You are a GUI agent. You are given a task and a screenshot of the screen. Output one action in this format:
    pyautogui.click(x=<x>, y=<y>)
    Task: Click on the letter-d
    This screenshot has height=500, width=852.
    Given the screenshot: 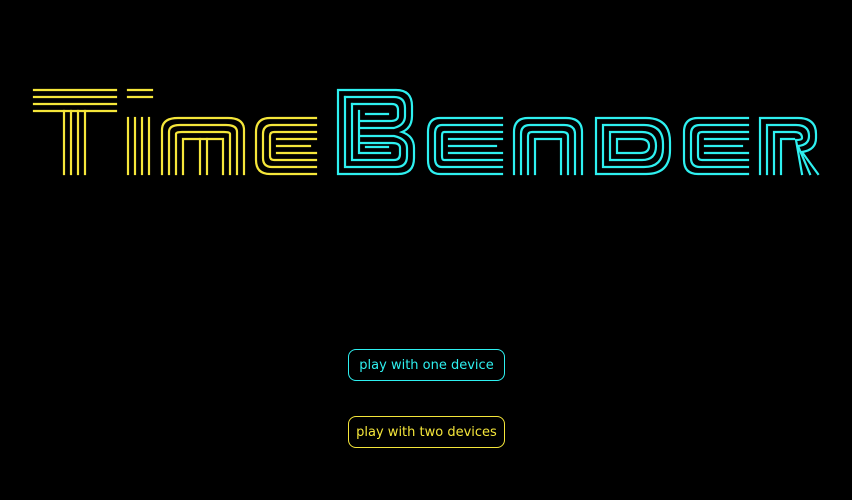 What is the action you would take?
    pyautogui.click(x=633, y=146)
    